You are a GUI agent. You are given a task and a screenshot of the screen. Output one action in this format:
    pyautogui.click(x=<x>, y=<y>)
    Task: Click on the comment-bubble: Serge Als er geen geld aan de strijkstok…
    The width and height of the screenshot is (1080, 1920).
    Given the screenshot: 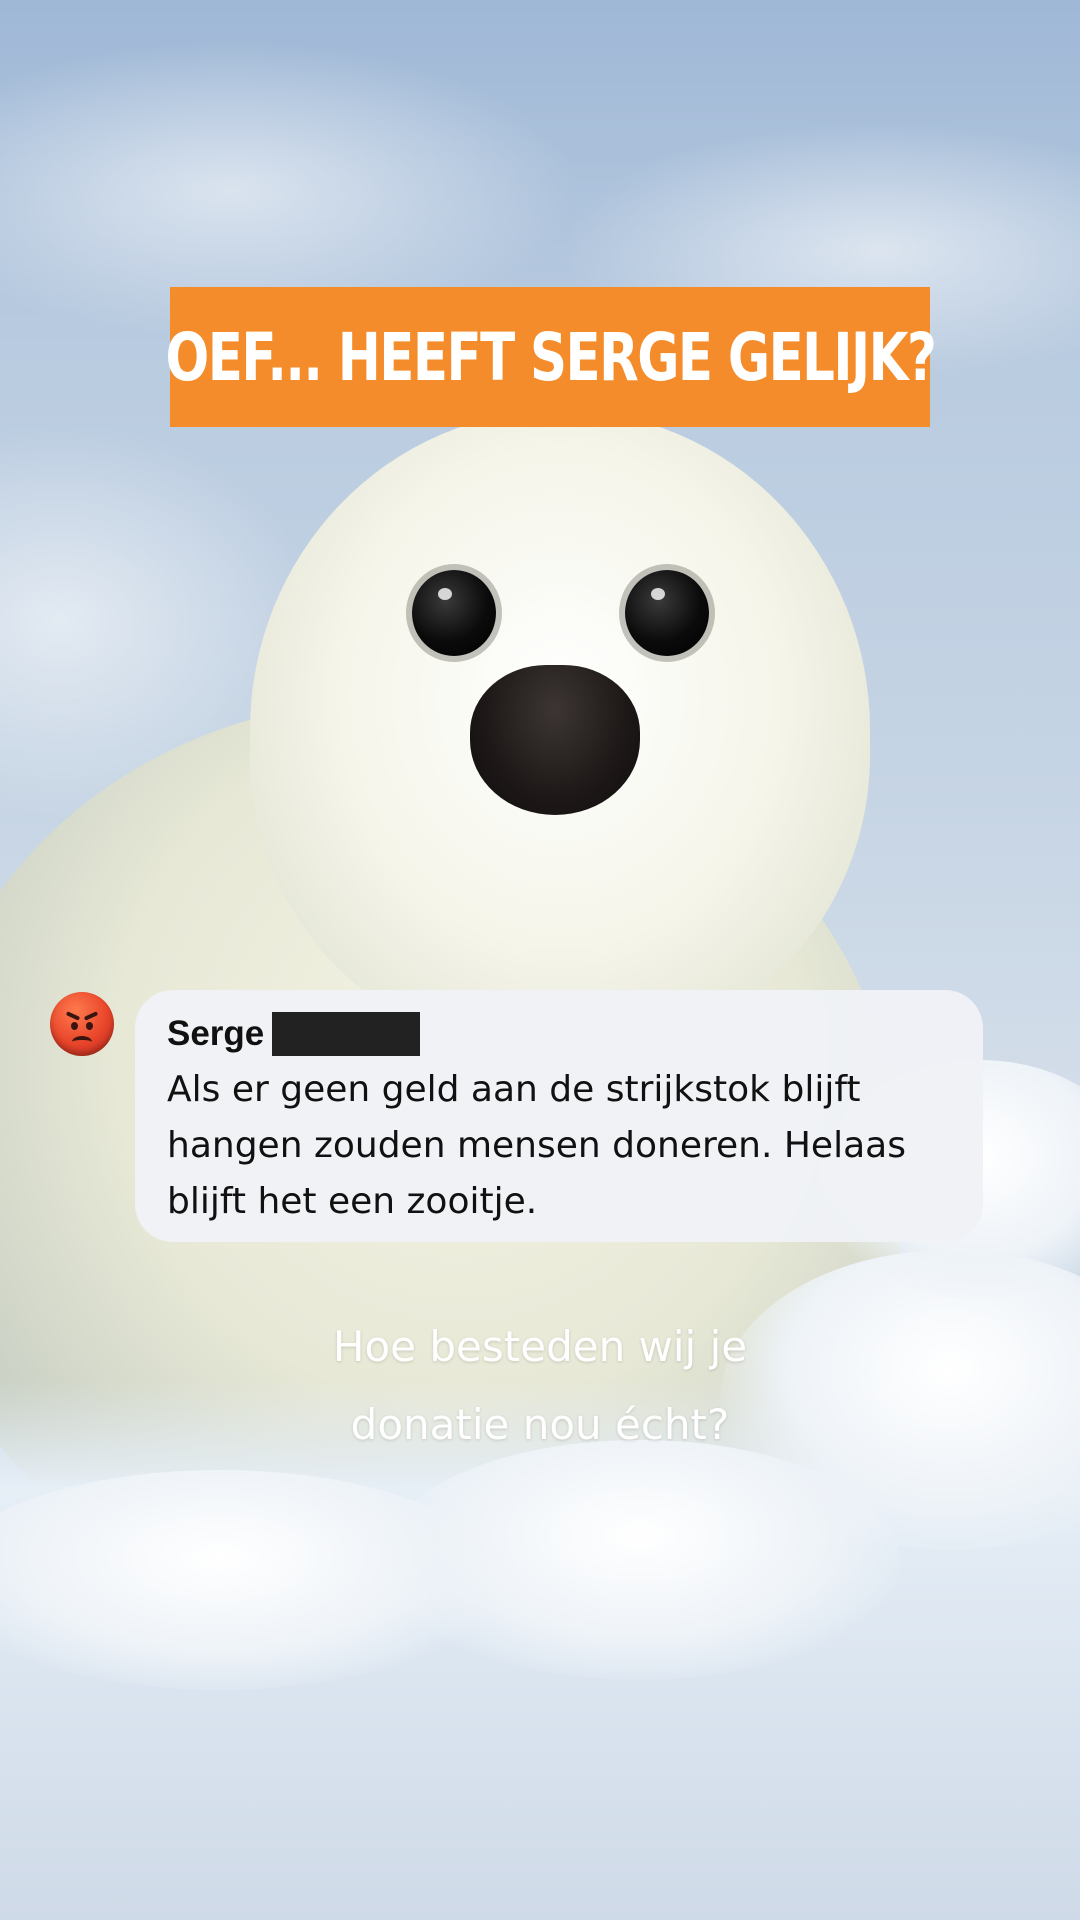 What is the action you would take?
    pyautogui.click(x=559, y=1116)
    